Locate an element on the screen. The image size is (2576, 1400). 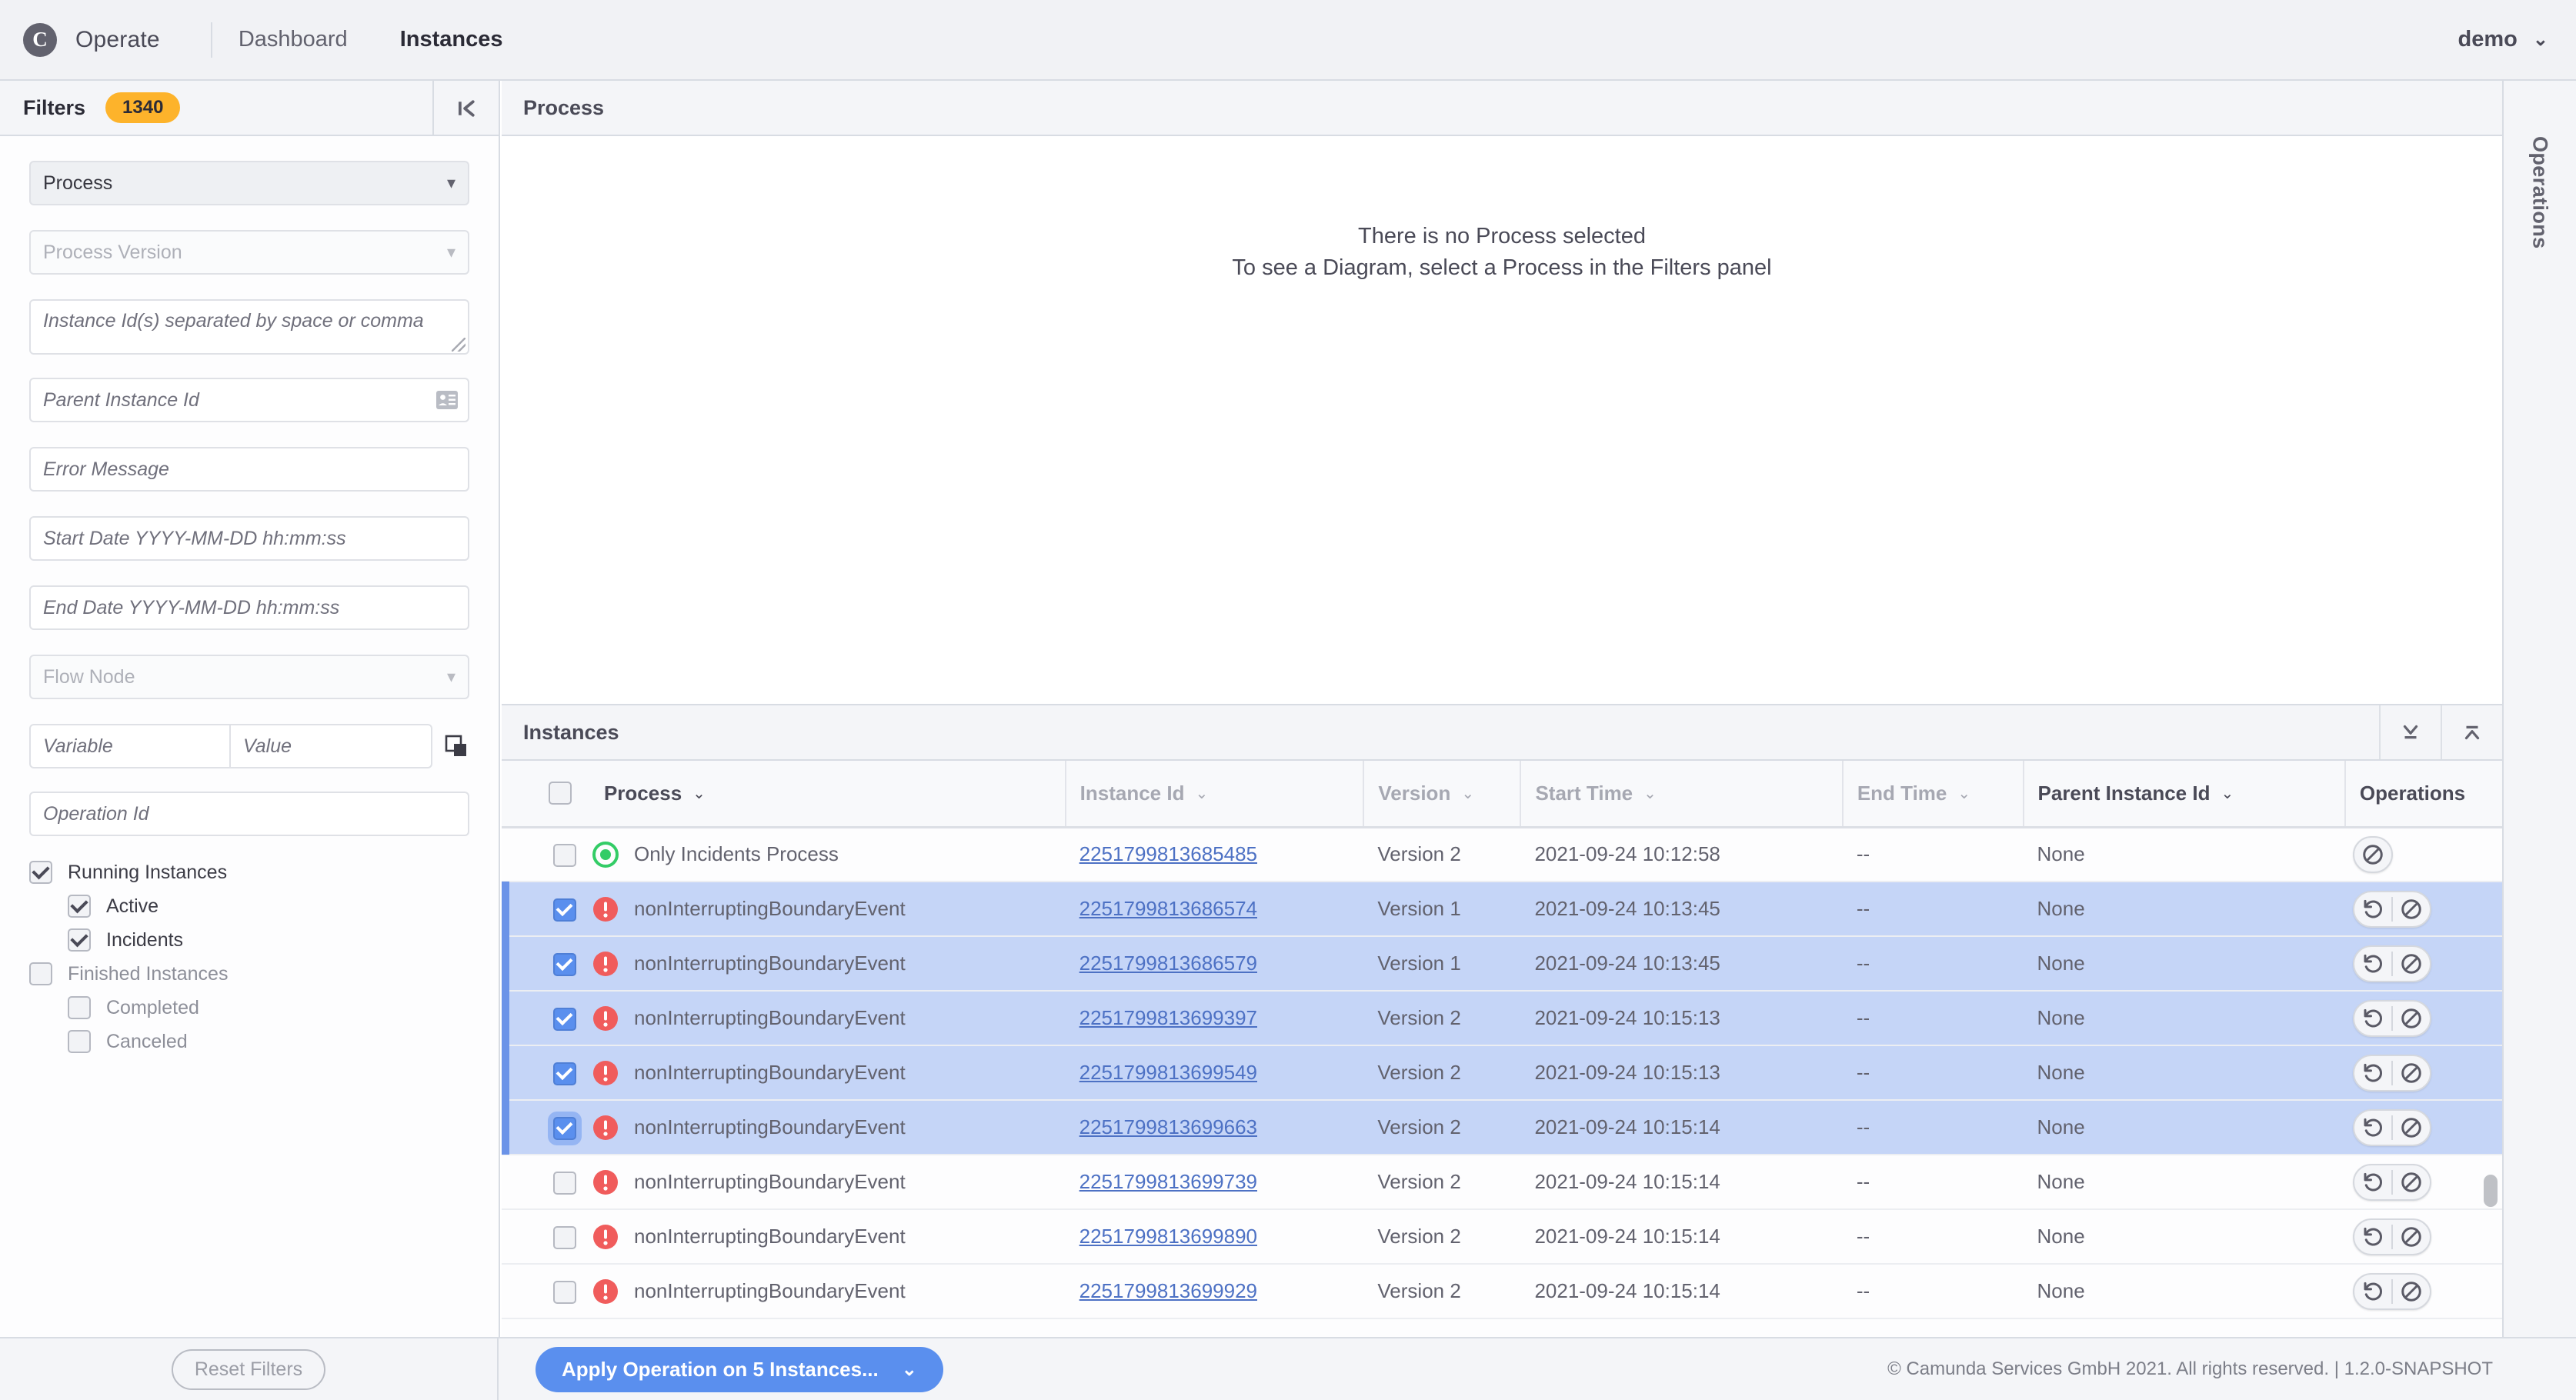
id-card-icon is located at coordinates (447, 400).